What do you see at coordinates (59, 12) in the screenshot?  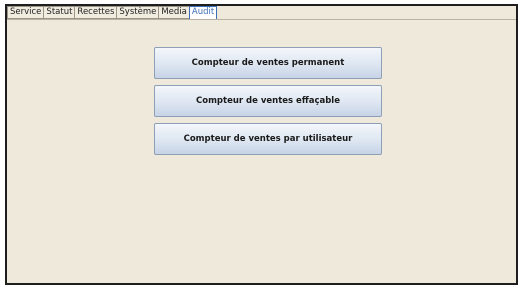 I see `tab-statut: Statut` at bounding box center [59, 12].